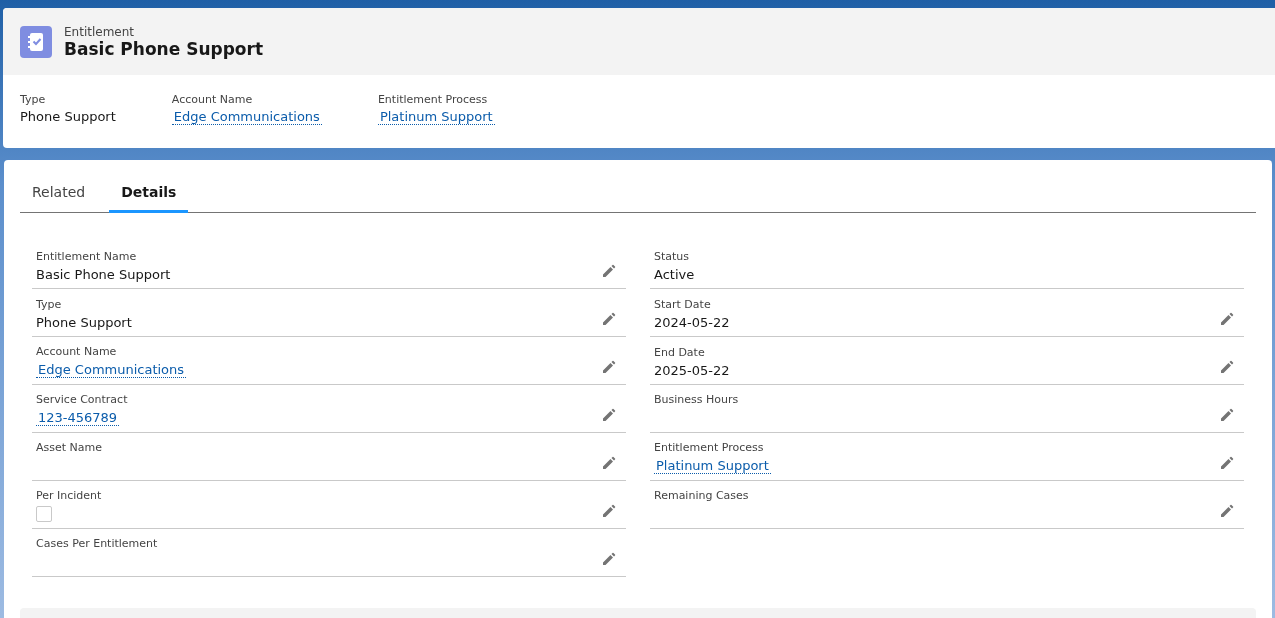 Image resolution: width=1275 pixels, height=618 pixels. Describe the element at coordinates (97, 543) in the screenshot. I see `field-label: Cases Per Entitlement` at that location.